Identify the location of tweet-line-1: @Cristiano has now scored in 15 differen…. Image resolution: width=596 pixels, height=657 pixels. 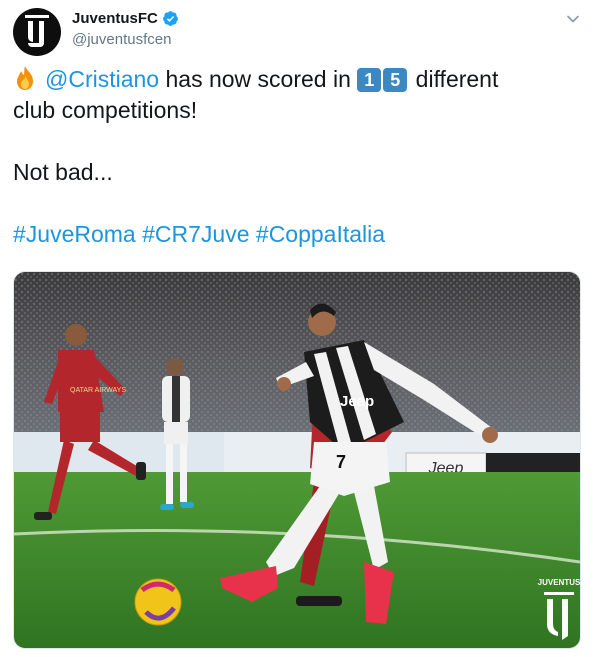
(298, 79).